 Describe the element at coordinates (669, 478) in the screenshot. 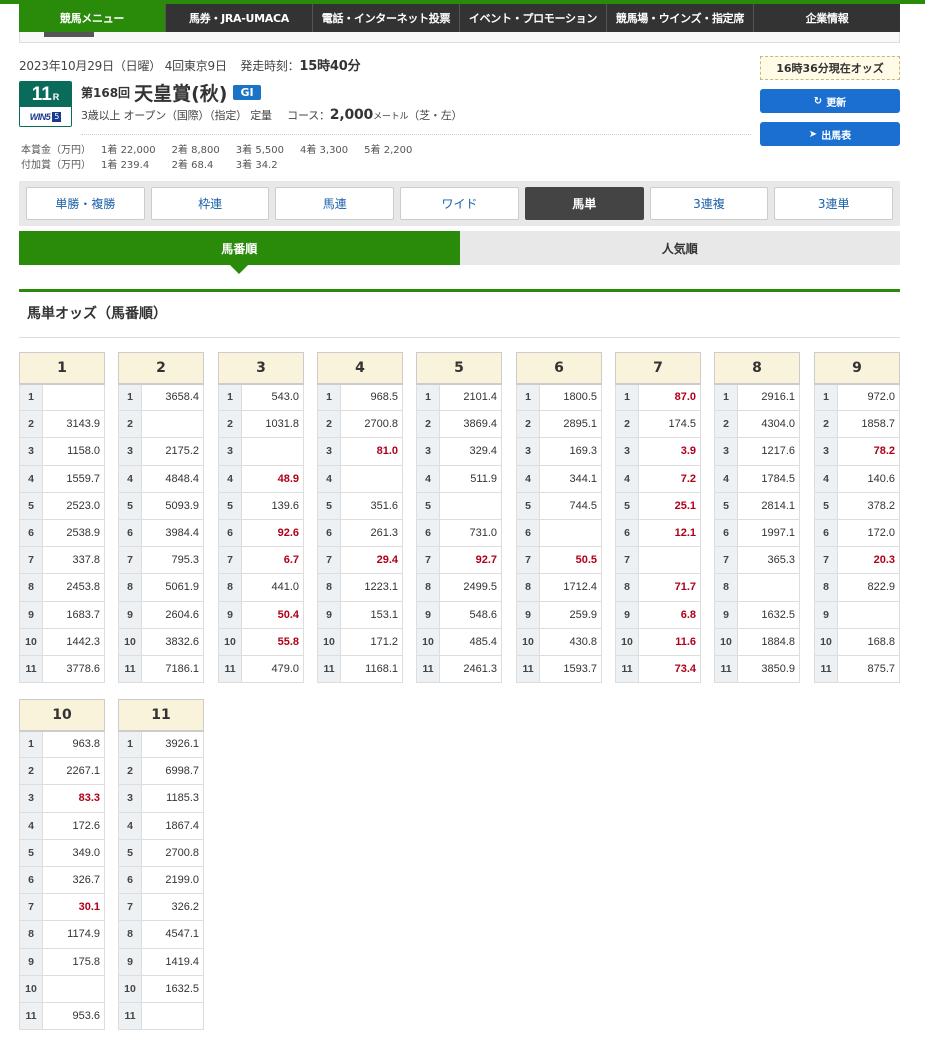

I see `odds-value: 7.2` at that location.